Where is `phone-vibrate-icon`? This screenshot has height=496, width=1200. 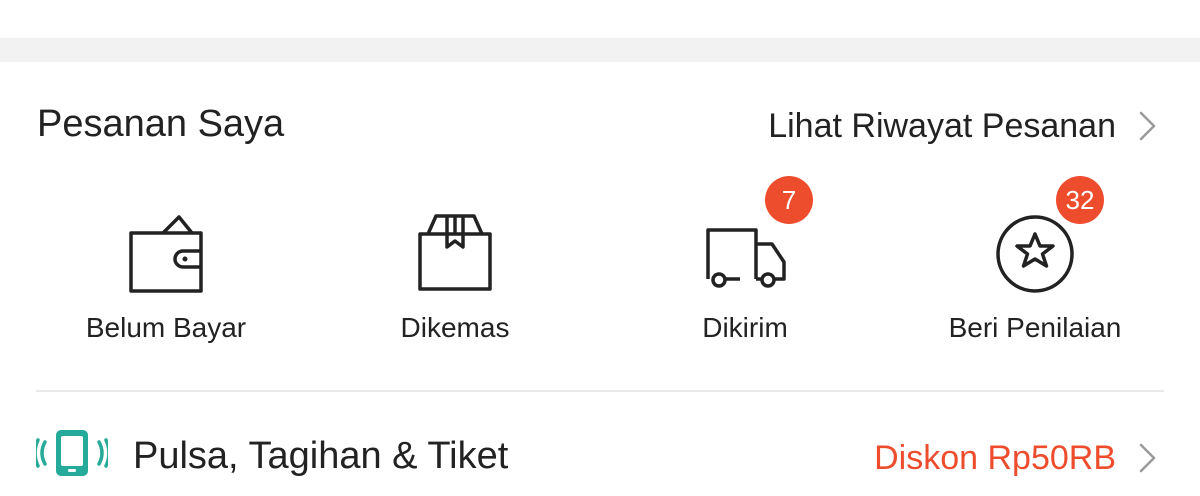
phone-vibrate-icon is located at coordinates (72, 453).